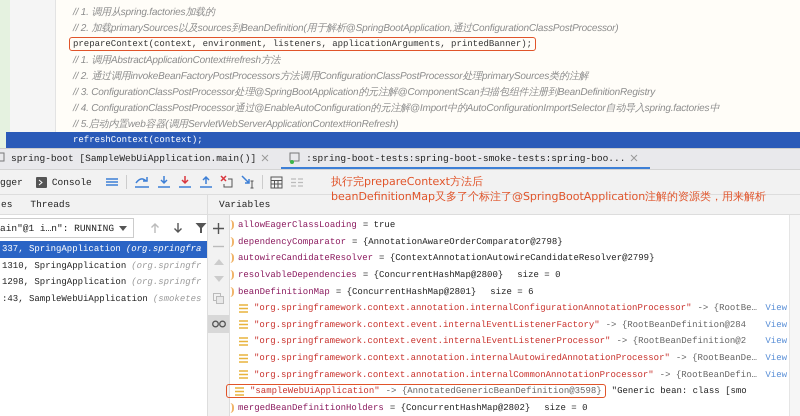  I want to click on map-key: "sampleWebUiApplication", so click(315, 391).